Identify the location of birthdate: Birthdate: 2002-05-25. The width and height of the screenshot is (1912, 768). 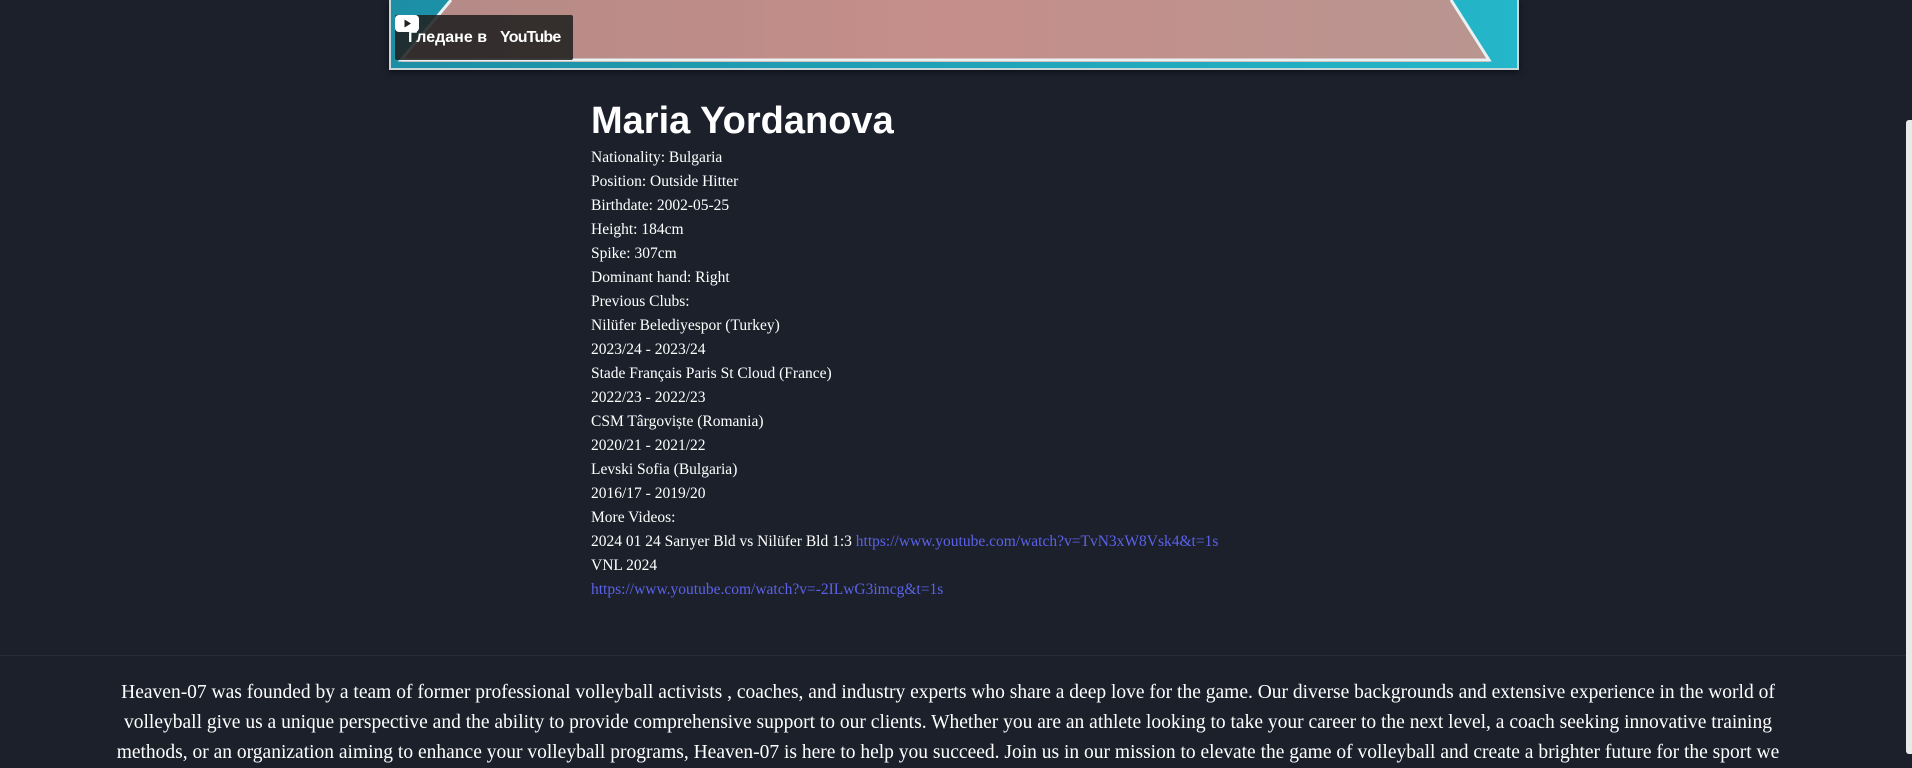
(660, 205).